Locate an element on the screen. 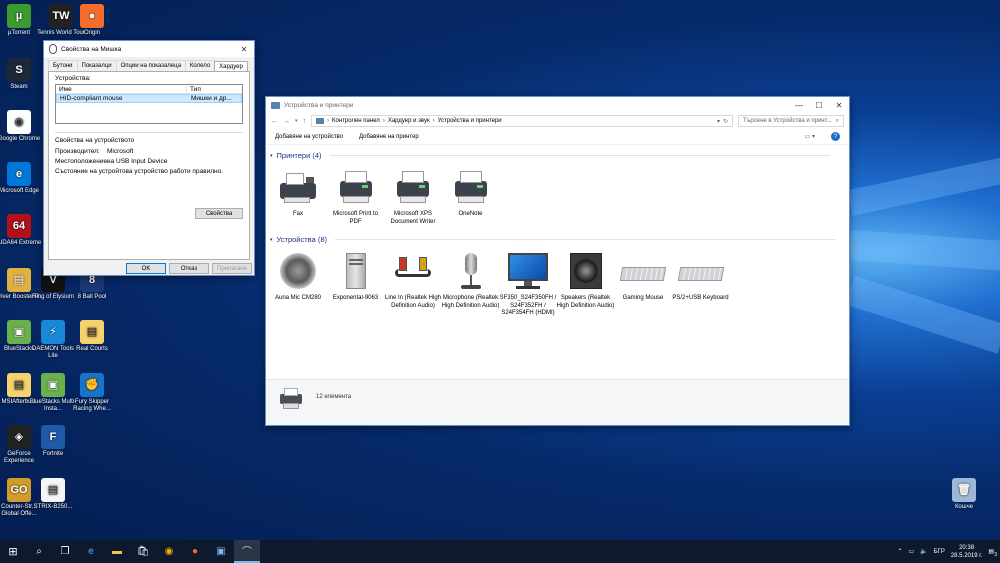  search-input: Търсене в Устройства и принт... ⌕ is located at coordinates (791, 121).